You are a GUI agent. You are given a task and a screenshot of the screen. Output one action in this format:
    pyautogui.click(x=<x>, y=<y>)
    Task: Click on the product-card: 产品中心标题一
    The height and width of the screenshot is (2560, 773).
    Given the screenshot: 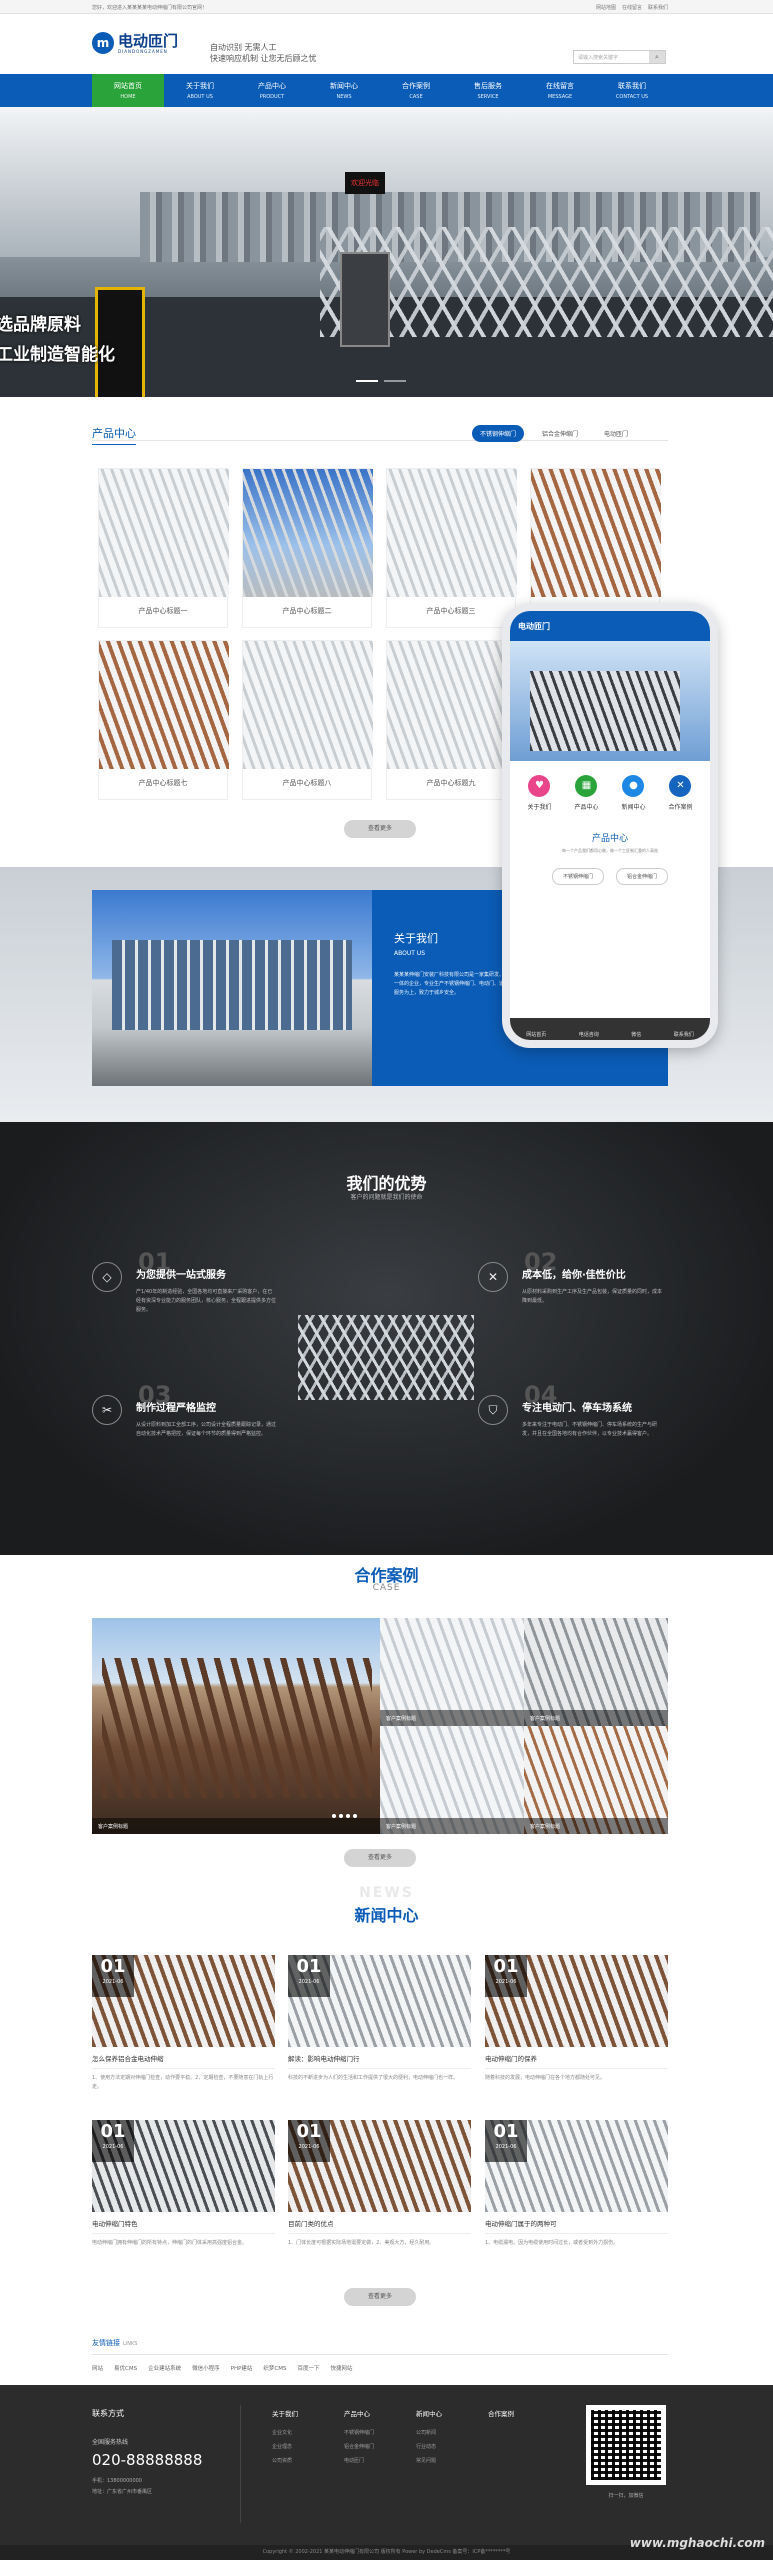 What is the action you would take?
    pyautogui.click(x=163, y=548)
    